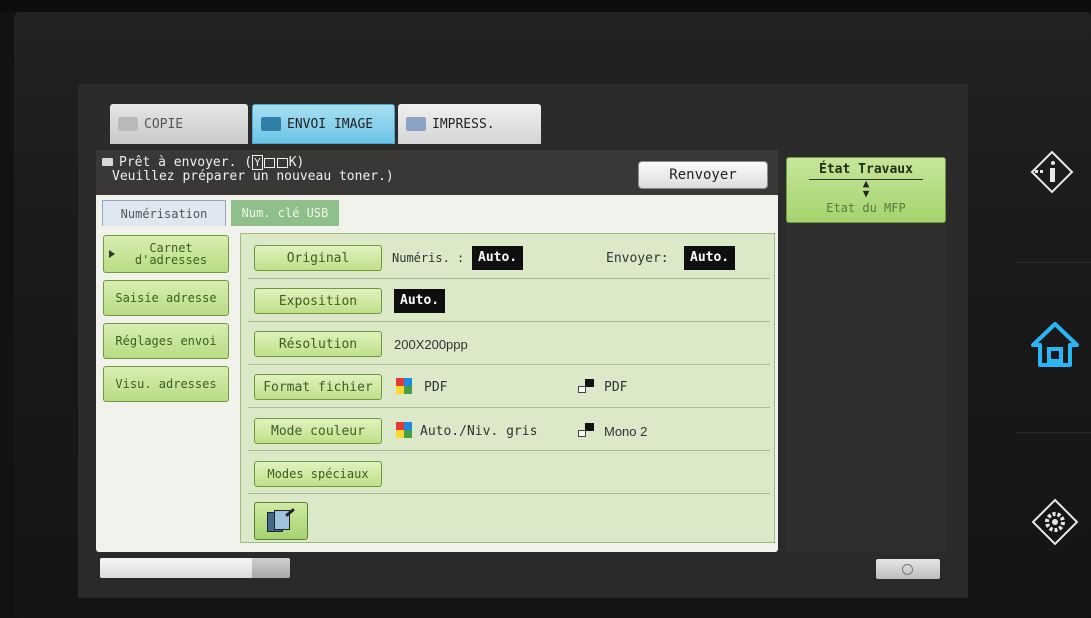 This screenshot has height=618, width=1091. What do you see at coordinates (171, 254) in the screenshot?
I see `sidebar-item-label: Carnet d'adresses` at bounding box center [171, 254].